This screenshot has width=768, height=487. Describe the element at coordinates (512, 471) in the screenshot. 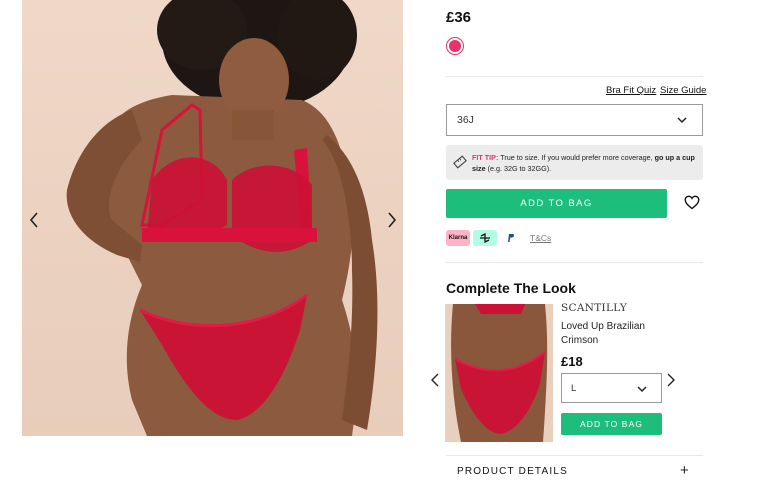

I see `product-details-label: PRODUCT DETAILS` at that location.